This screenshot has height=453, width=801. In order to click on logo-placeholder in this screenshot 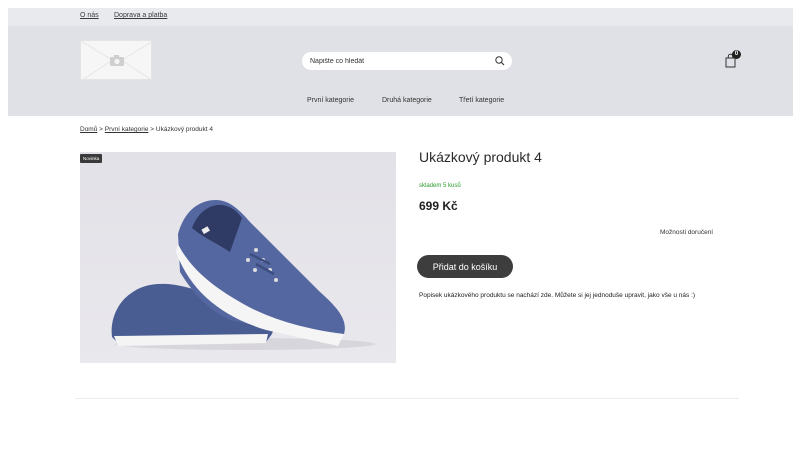, I will do `click(116, 60)`.